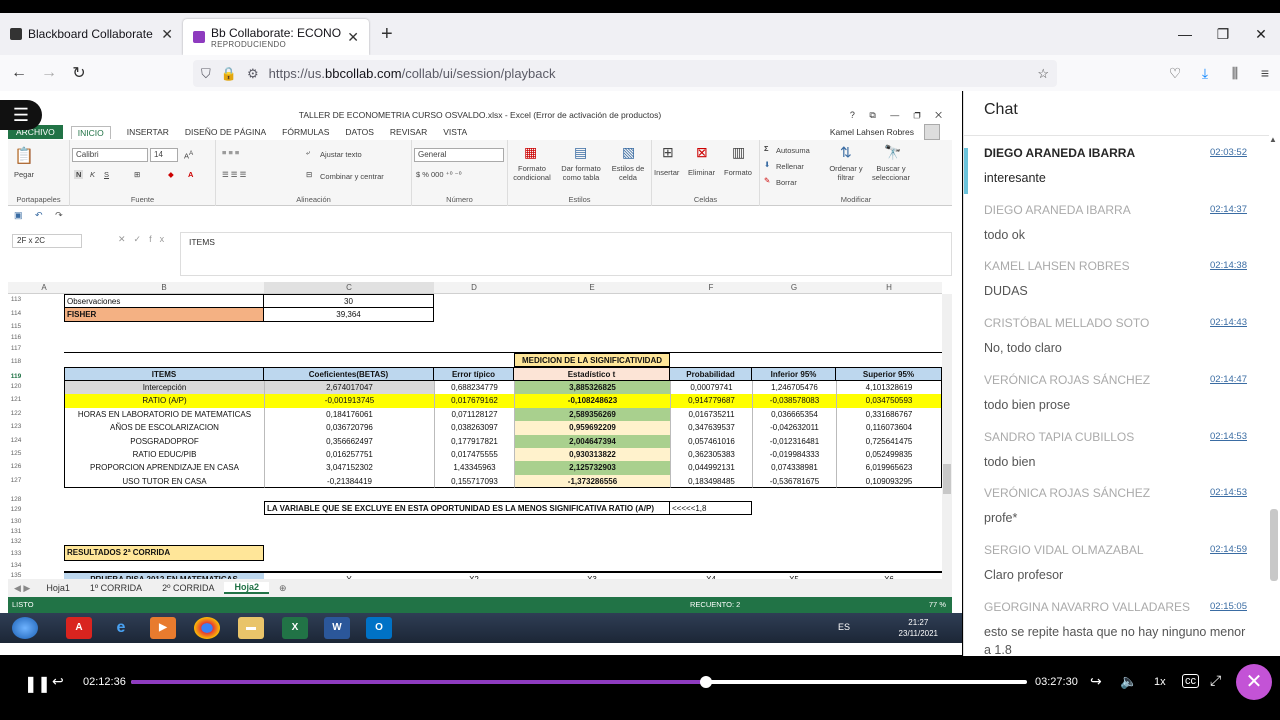 This screenshot has height=720, width=1280. What do you see at coordinates (947, 479) in the screenshot?
I see `scrollbar-thumb` at bounding box center [947, 479].